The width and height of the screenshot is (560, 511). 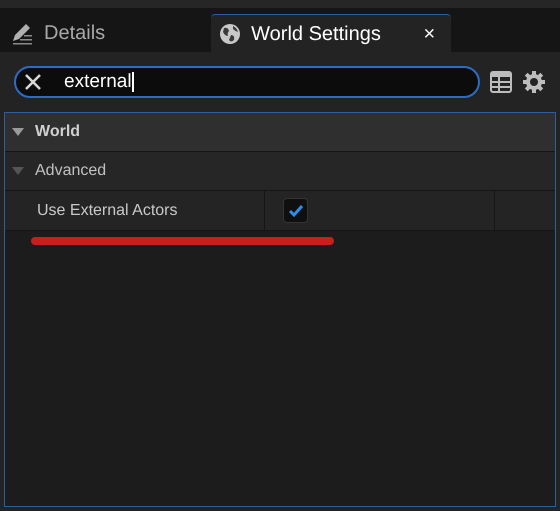 I want to click on category-label: World, so click(x=57, y=132).